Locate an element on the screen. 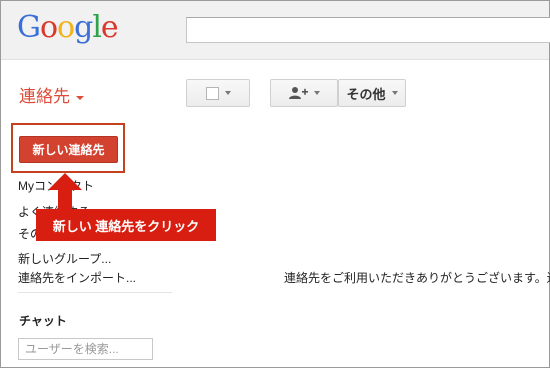 The image size is (550, 368). app-title-menu: 連絡先 is located at coordinates (51, 94).